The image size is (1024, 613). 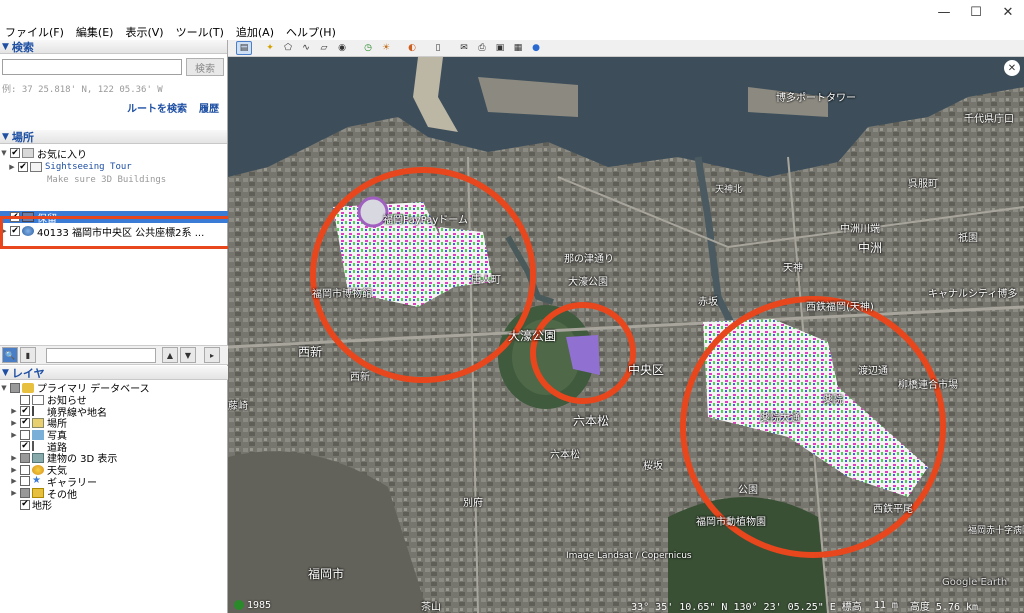 What do you see at coordinates (486, 278) in the screenshot?
I see `map-label: 唐人町` at bounding box center [486, 278].